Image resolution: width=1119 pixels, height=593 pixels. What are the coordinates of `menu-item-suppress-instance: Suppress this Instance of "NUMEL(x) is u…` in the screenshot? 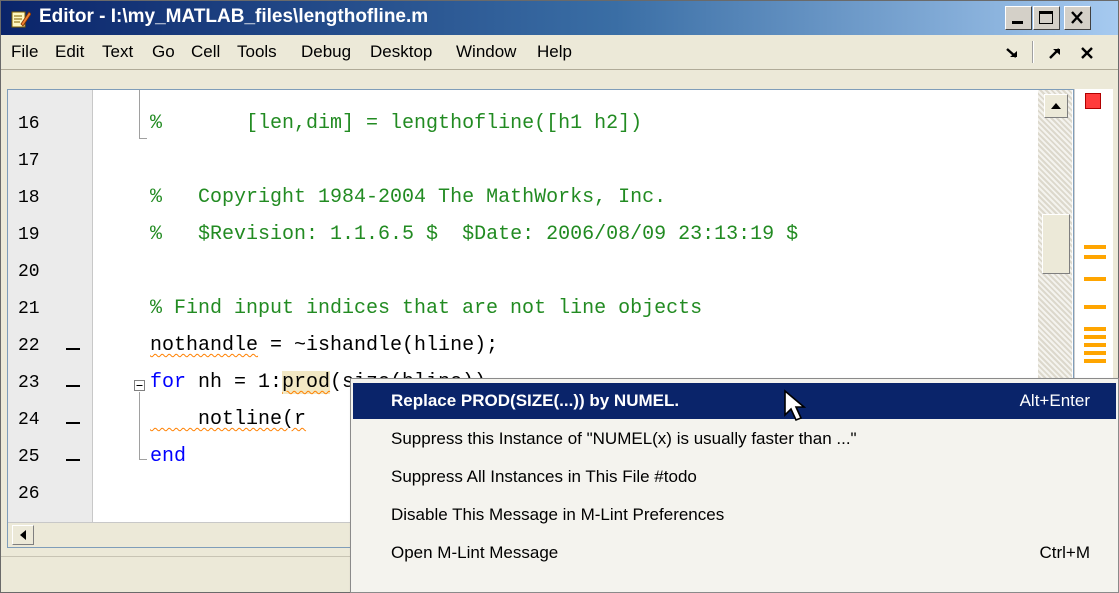 It's located at (734, 439).